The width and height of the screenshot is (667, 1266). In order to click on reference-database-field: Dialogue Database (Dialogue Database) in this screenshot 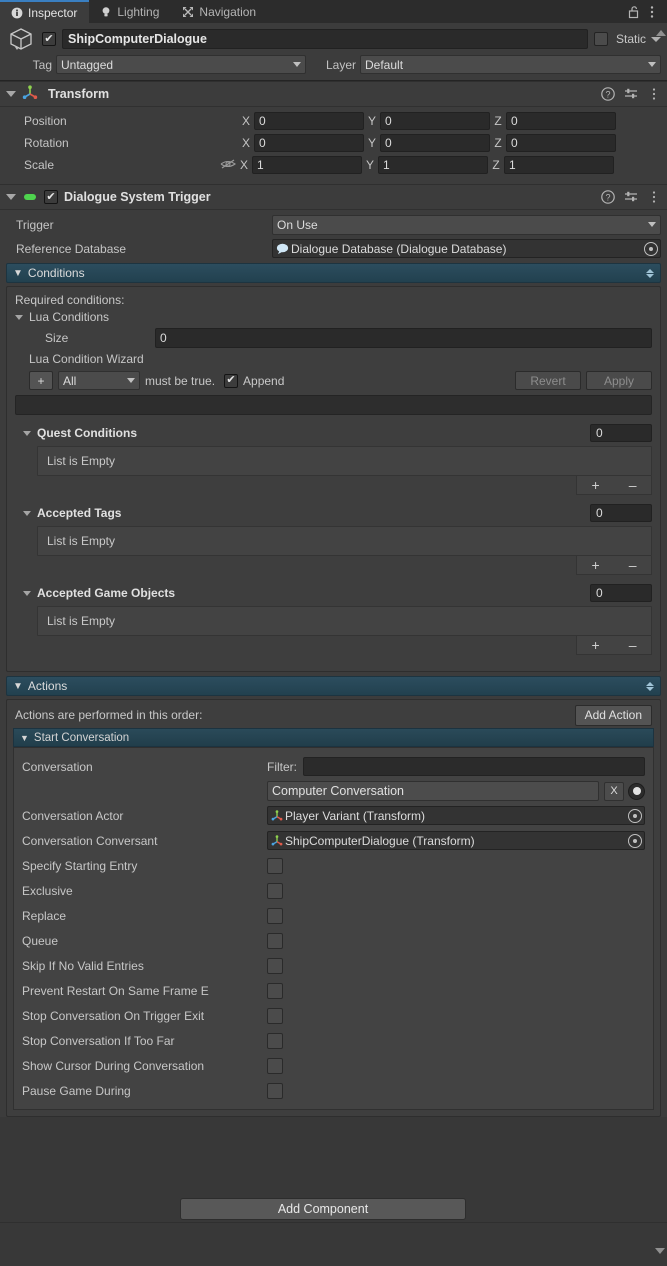, I will do `click(466, 248)`.